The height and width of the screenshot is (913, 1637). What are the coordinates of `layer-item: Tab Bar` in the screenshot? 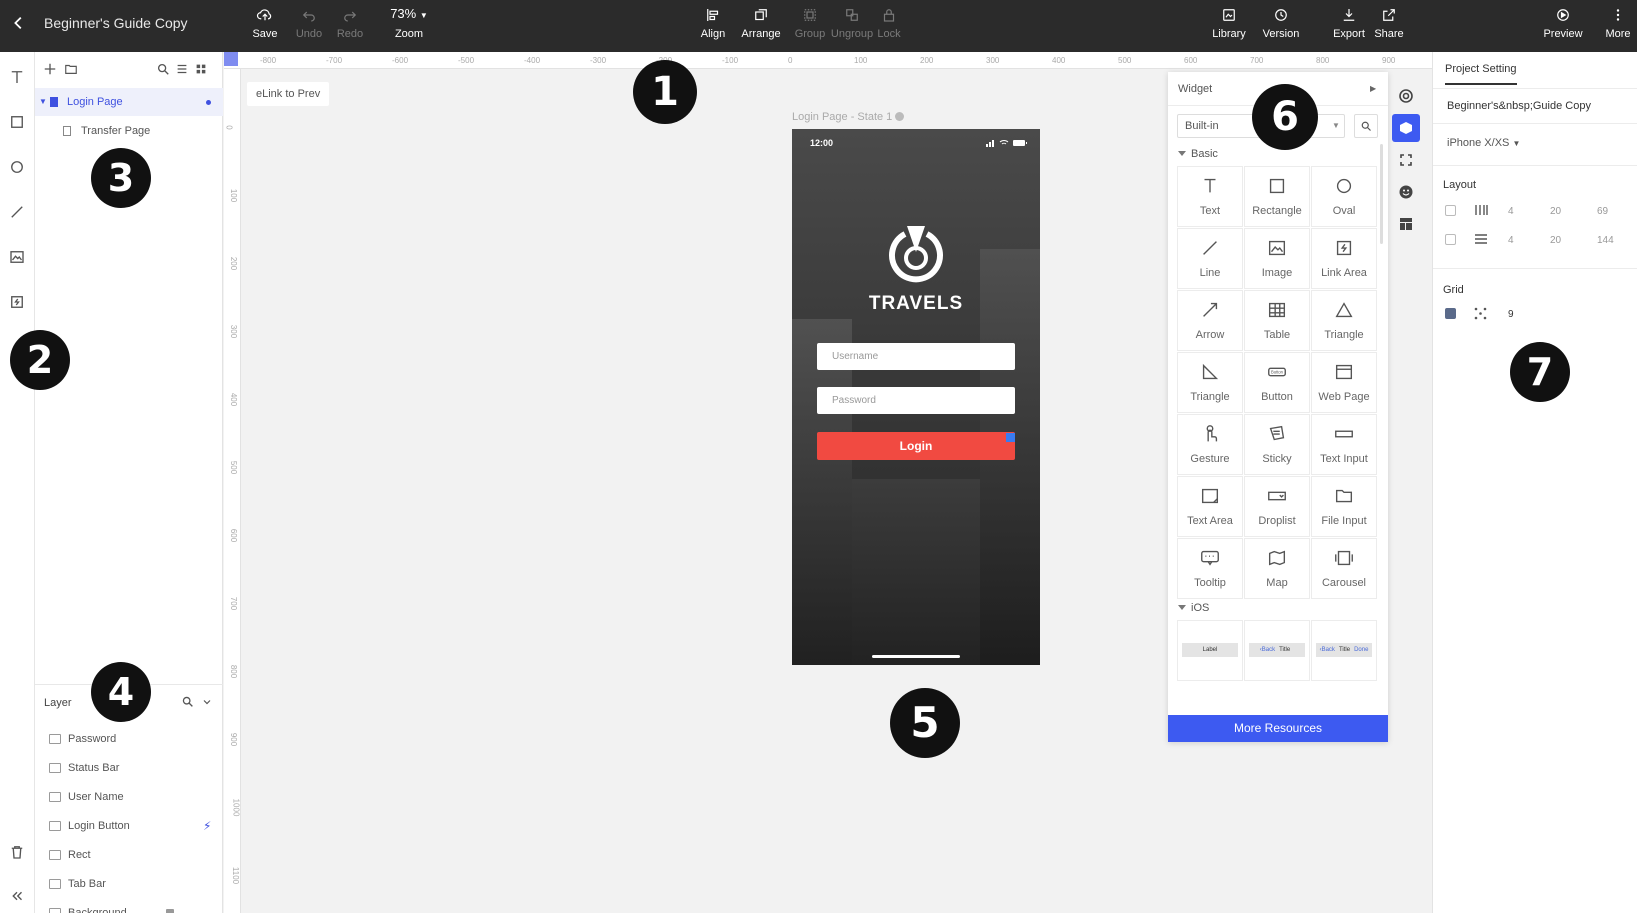 It's located at (129, 884).